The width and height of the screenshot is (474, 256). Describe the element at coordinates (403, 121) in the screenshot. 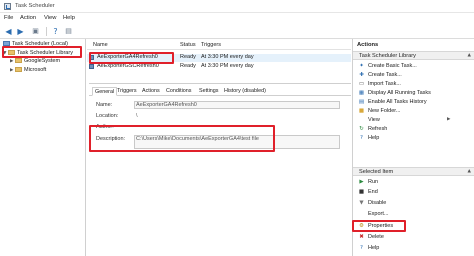

I see `action-view: View ▶` at that location.